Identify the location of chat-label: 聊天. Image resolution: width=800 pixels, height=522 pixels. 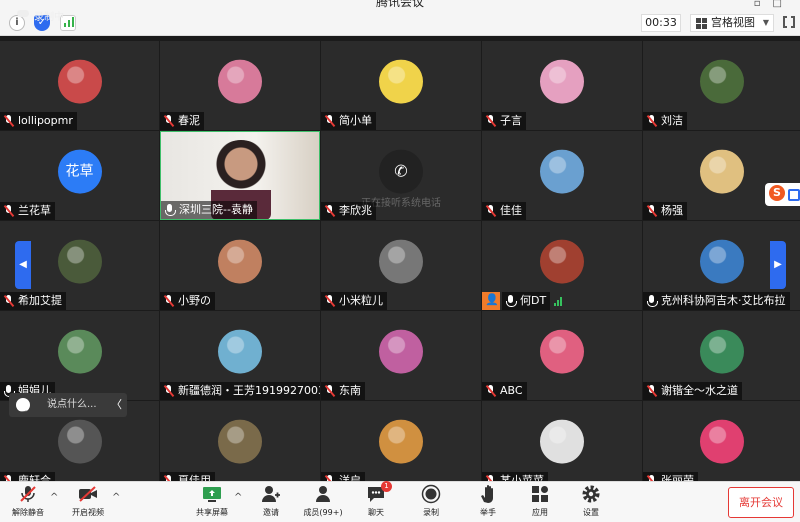
(376, 512).